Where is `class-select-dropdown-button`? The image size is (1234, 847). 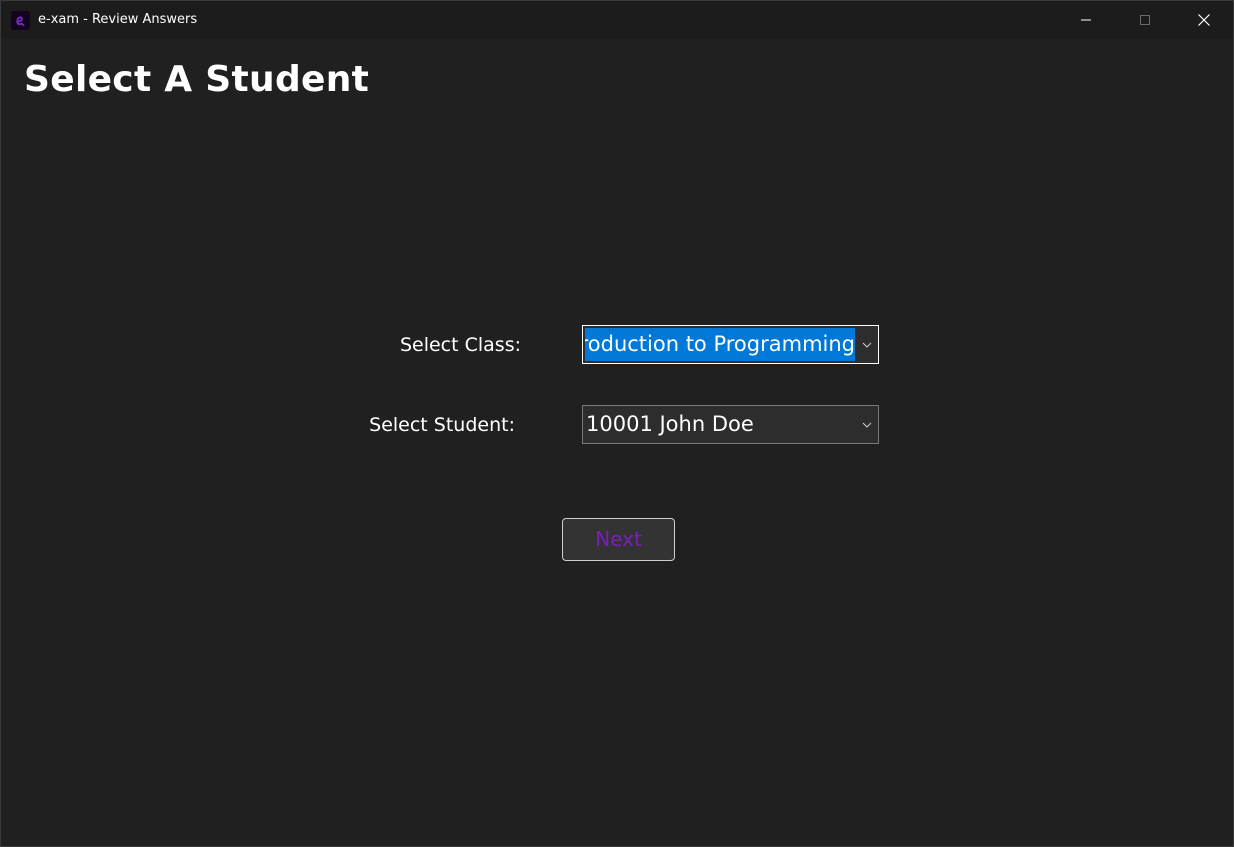 class-select-dropdown-button is located at coordinates (867, 344).